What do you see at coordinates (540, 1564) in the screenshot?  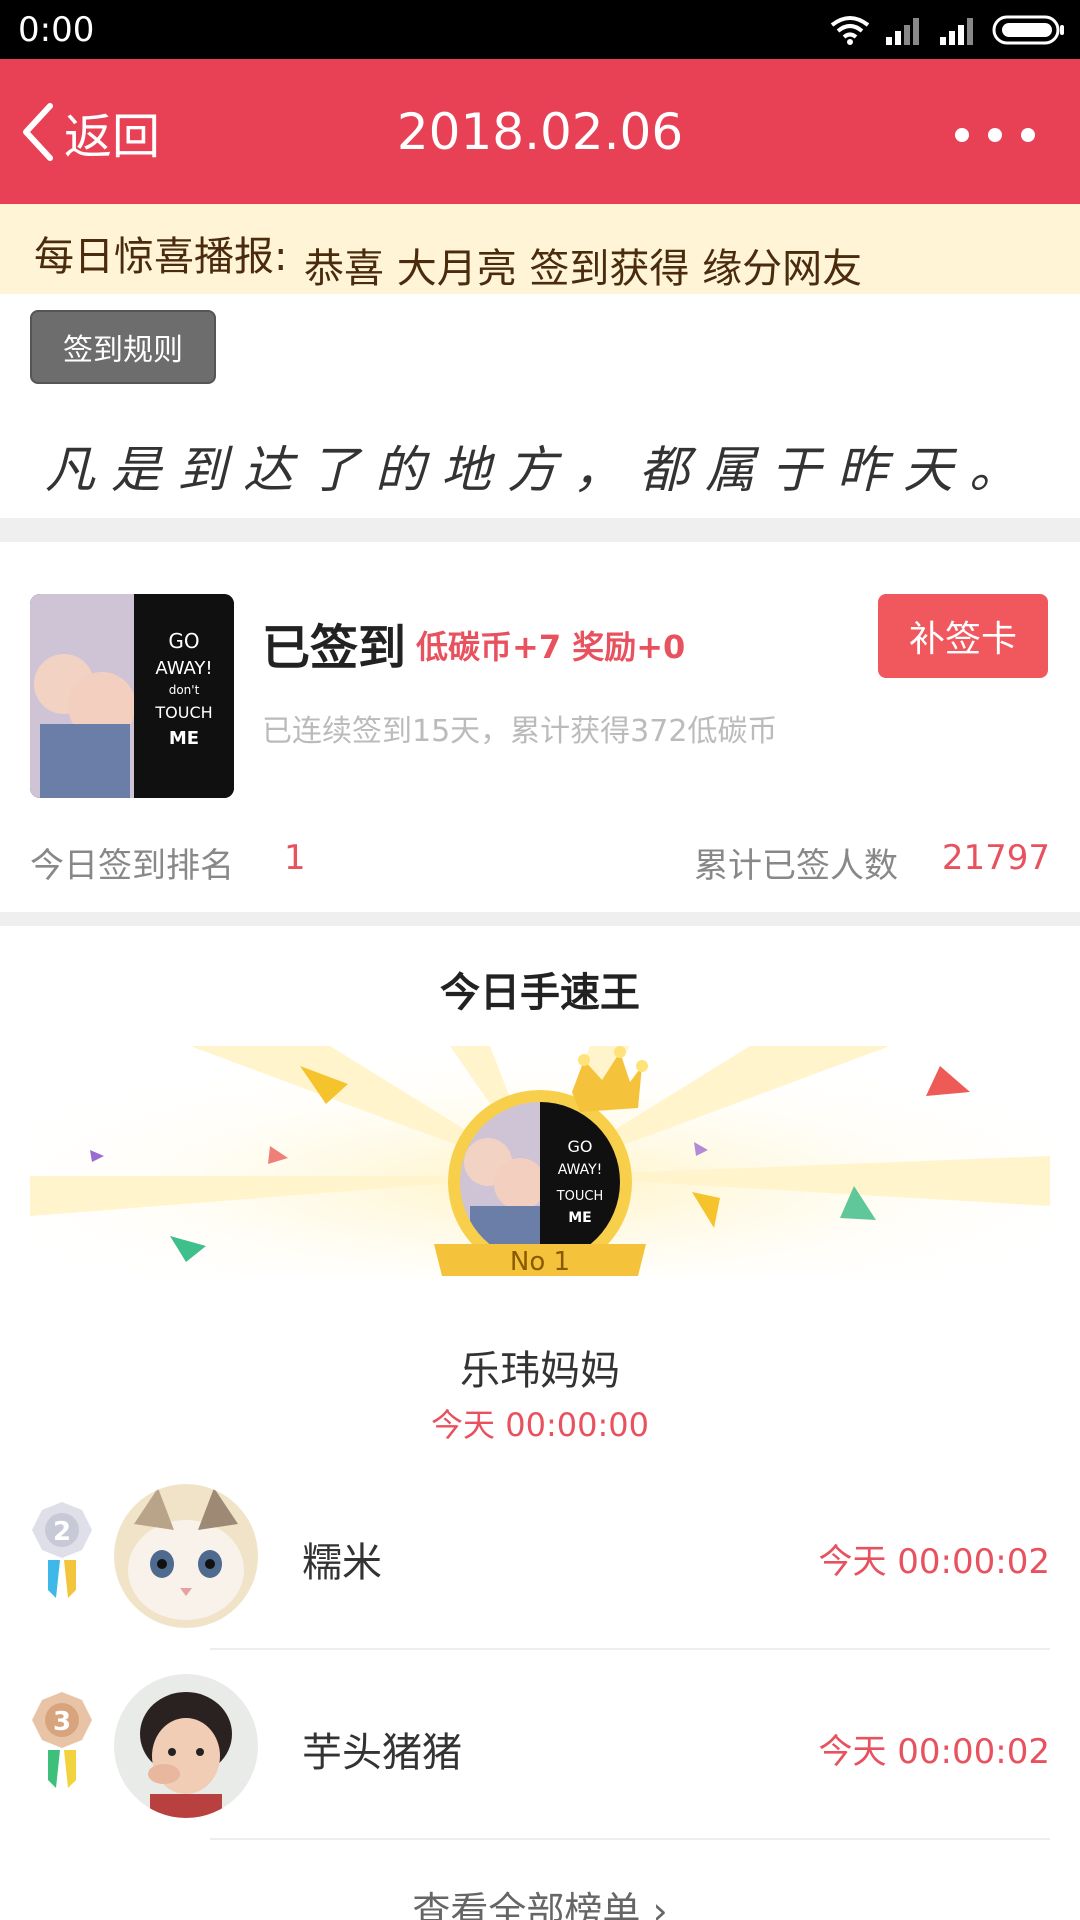 I see `ranking-row: 2 糯米 今天 00:00:02` at bounding box center [540, 1564].